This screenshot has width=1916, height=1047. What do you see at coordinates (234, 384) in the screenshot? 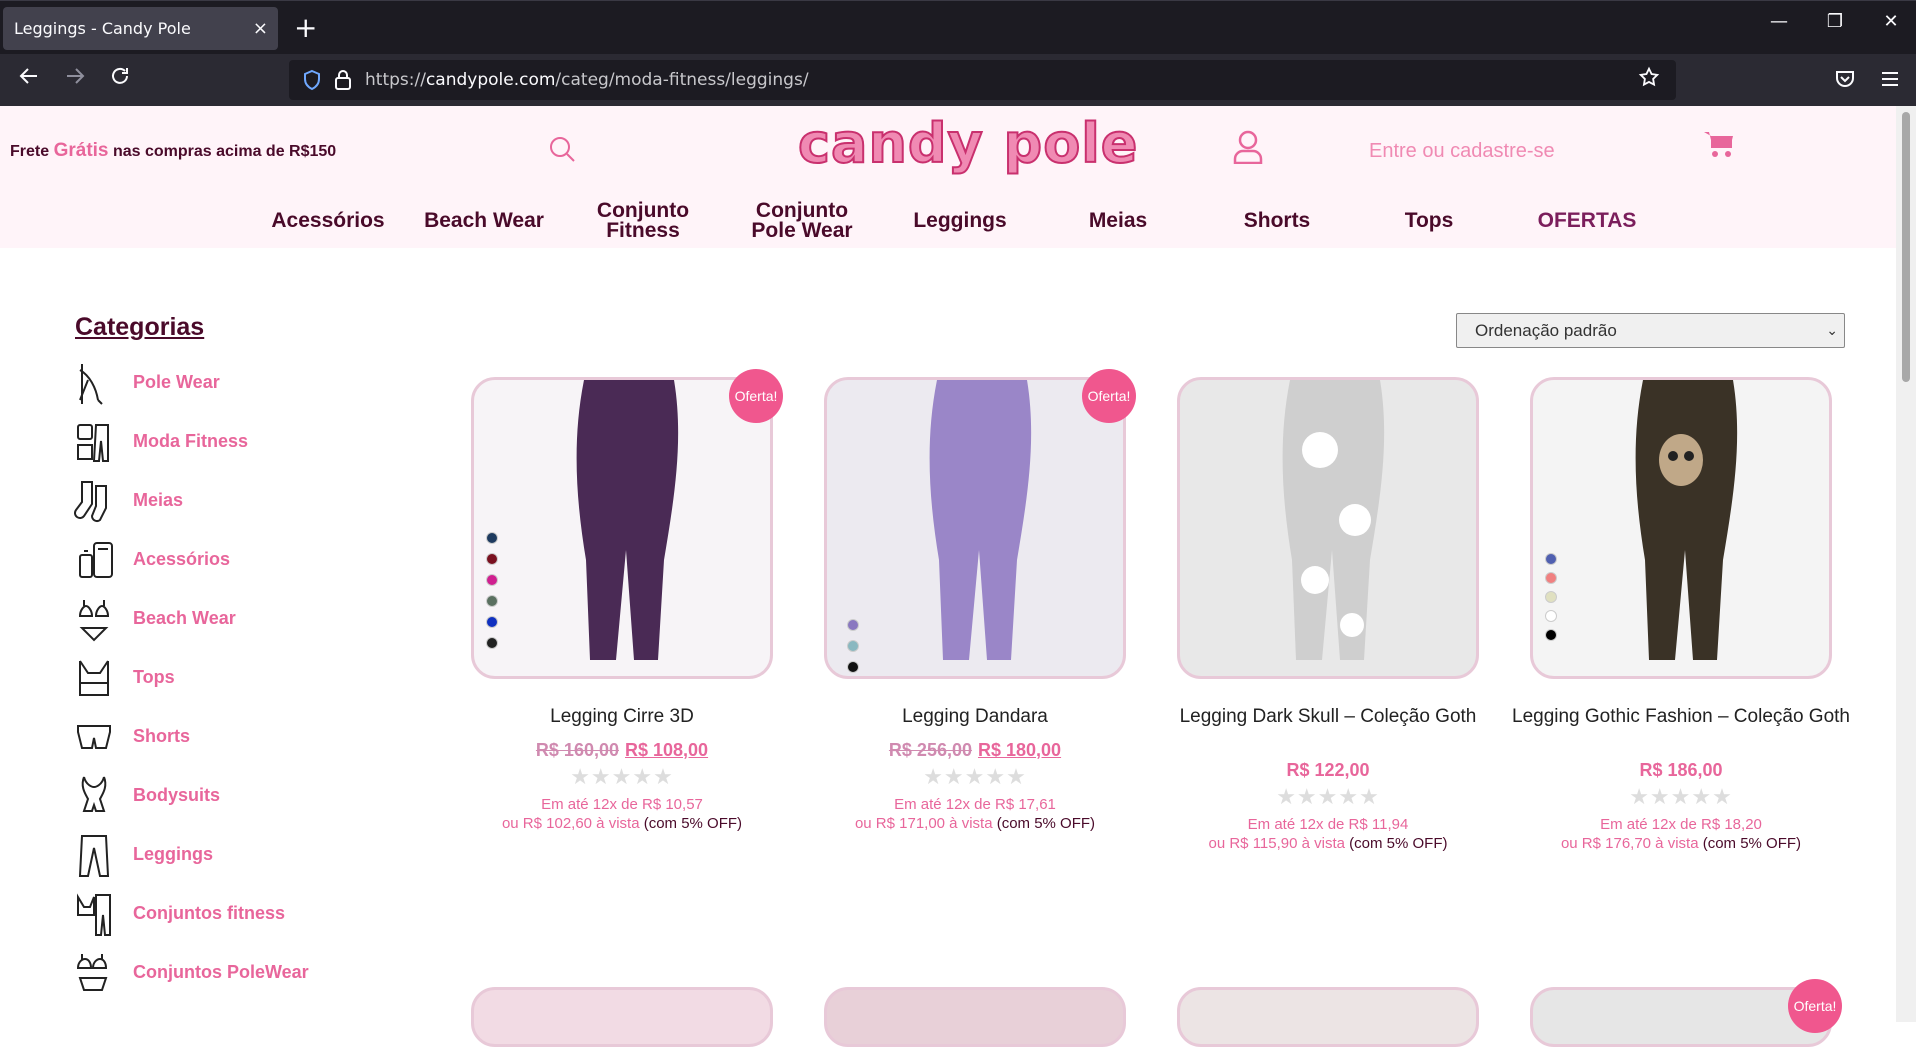
I see `category-pole-wear: Pole Wear` at bounding box center [234, 384].